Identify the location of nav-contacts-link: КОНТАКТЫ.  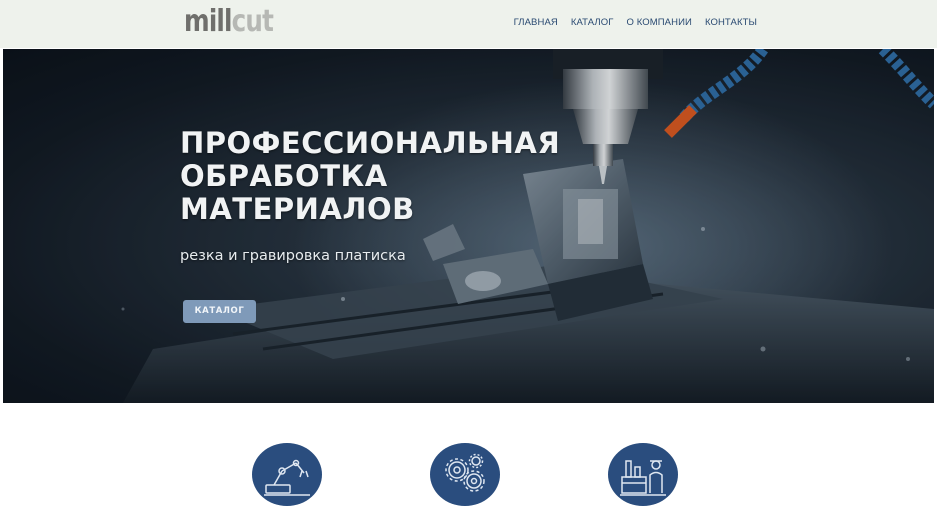
(731, 22).